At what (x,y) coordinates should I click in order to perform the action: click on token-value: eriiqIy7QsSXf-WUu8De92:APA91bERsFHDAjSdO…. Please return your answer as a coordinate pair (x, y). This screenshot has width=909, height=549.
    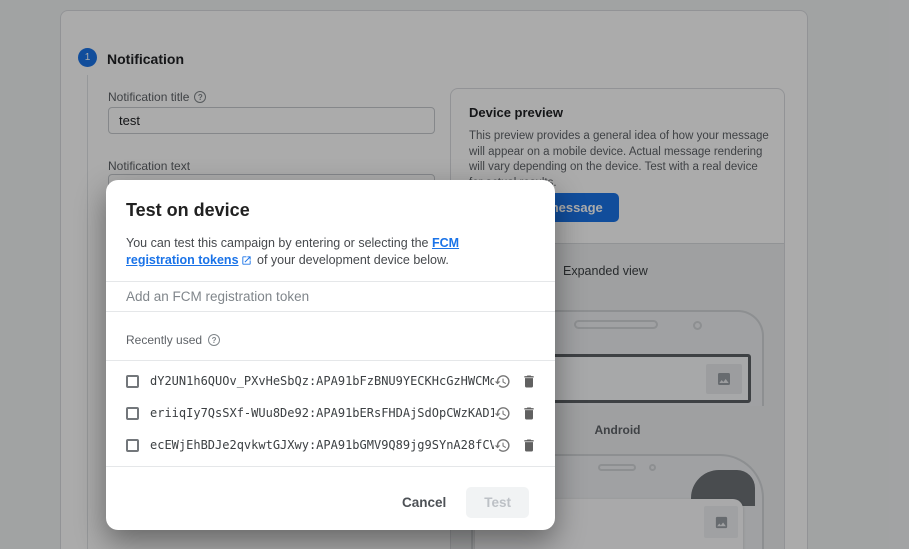
    Looking at the image, I should click on (322, 413).